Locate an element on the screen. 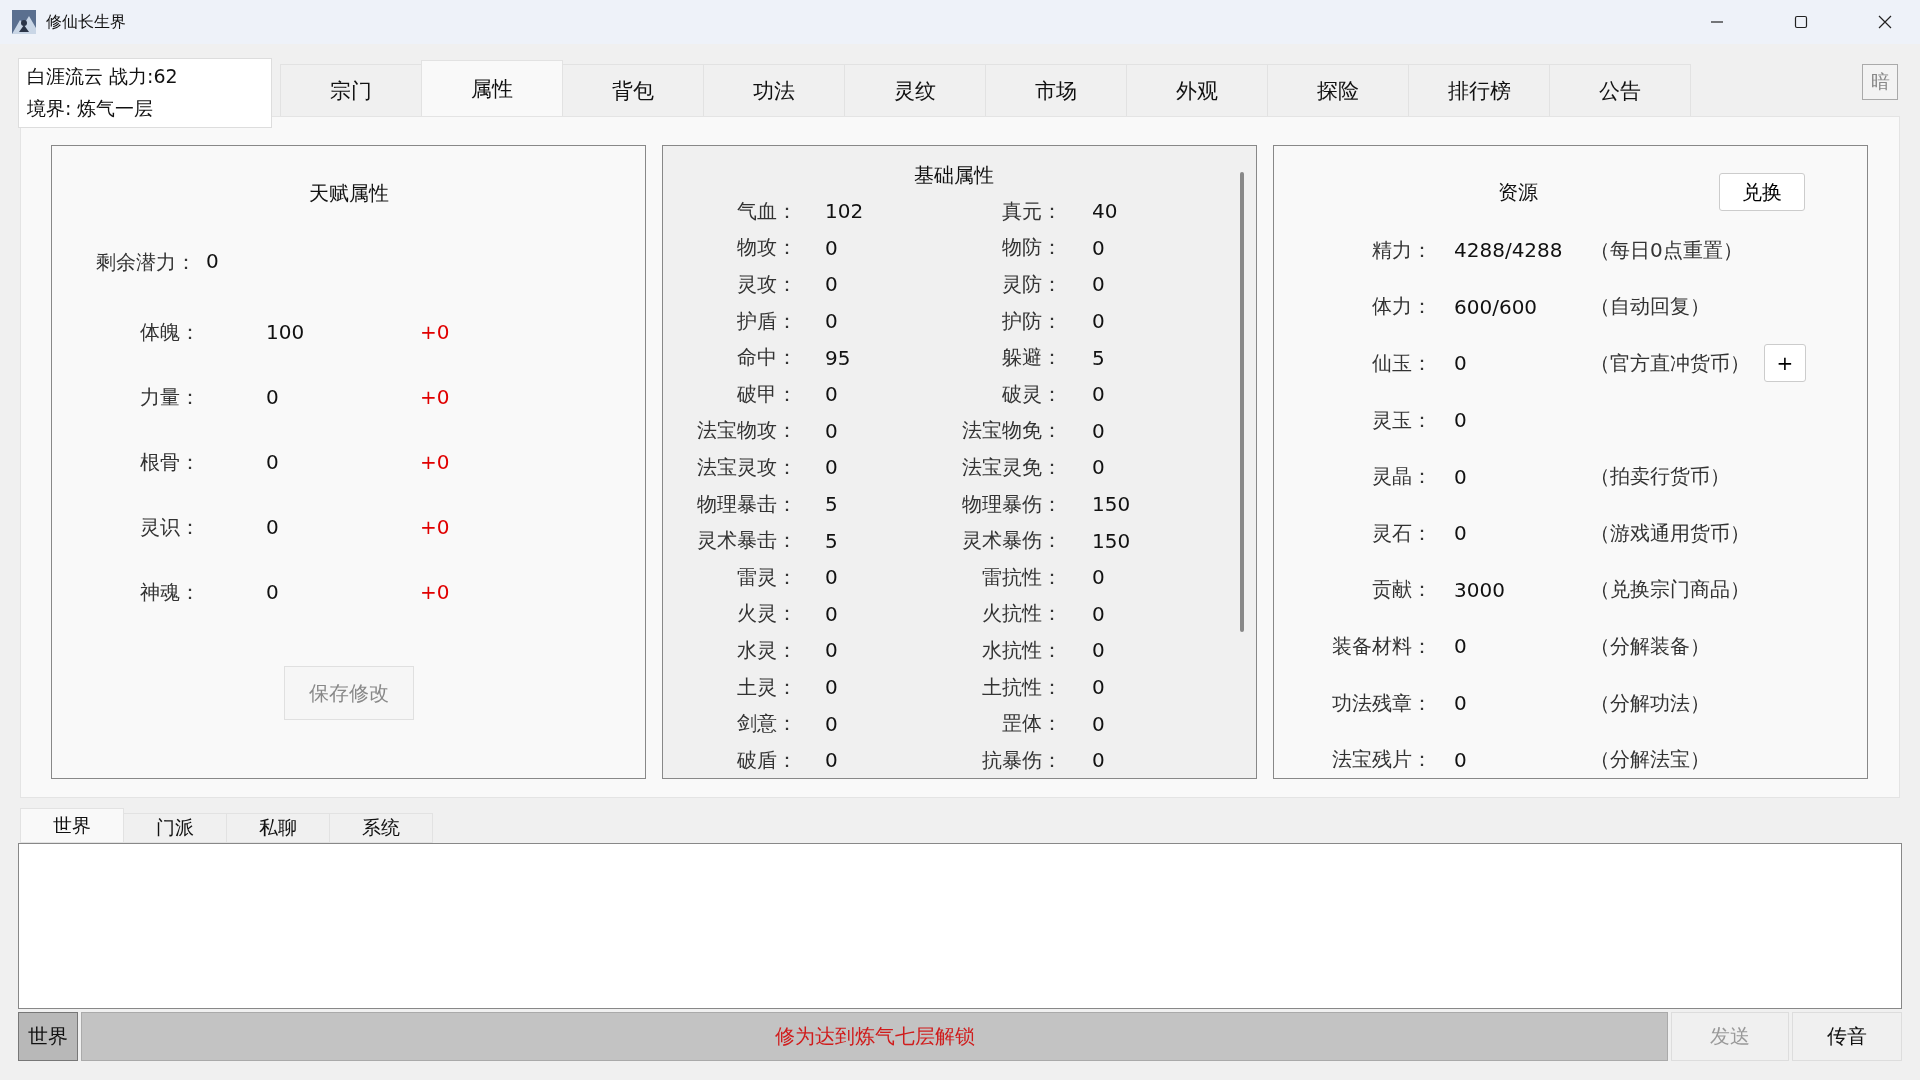 This screenshot has height=1080, width=1920. resource-value: 3000 is located at coordinates (1479, 589).